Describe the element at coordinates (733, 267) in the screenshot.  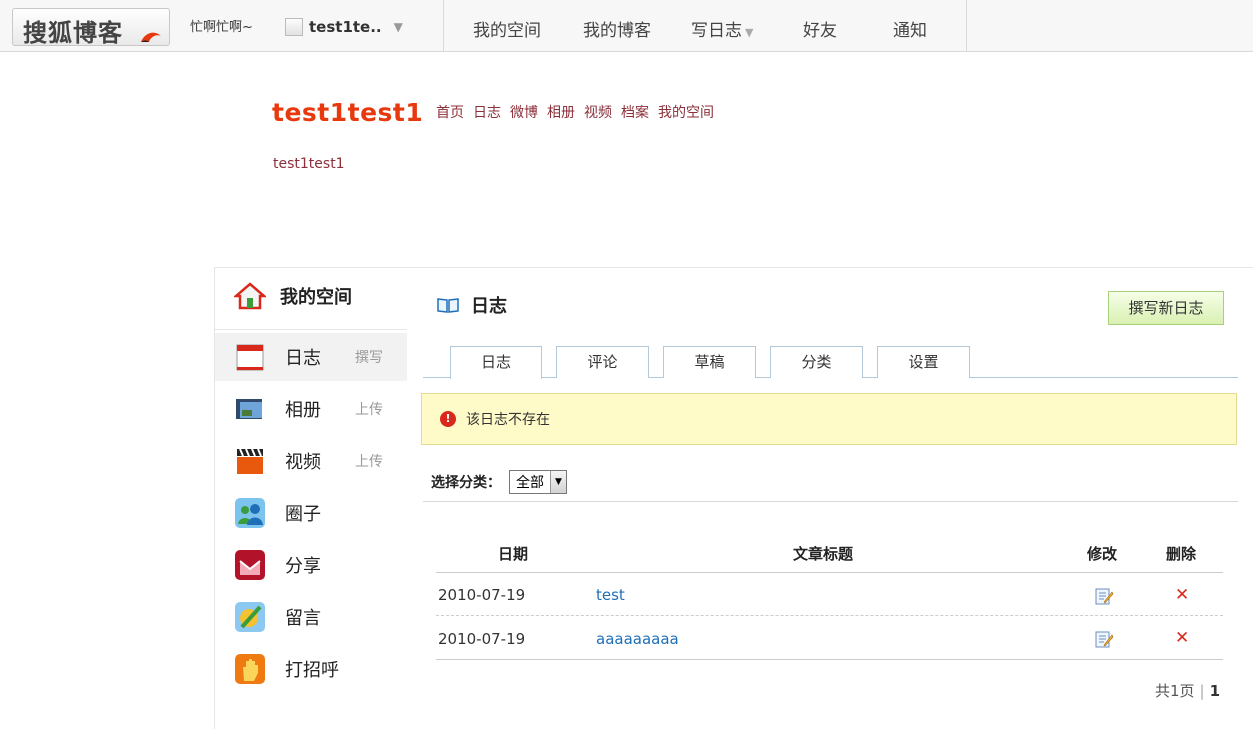
I see `panel-top-border` at that location.